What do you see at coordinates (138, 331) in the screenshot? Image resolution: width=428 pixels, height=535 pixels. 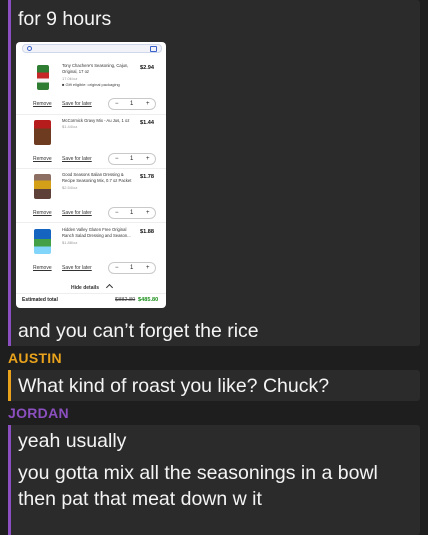 I see `message-text: and you can’t forget the rice` at bounding box center [138, 331].